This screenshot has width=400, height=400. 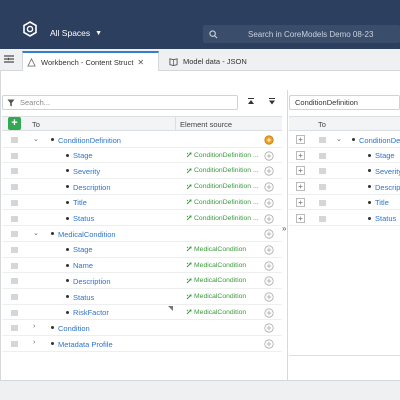 What do you see at coordinates (90, 61) in the screenshot?
I see `tab-workbench: Workbench - Content Struct ✕` at bounding box center [90, 61].